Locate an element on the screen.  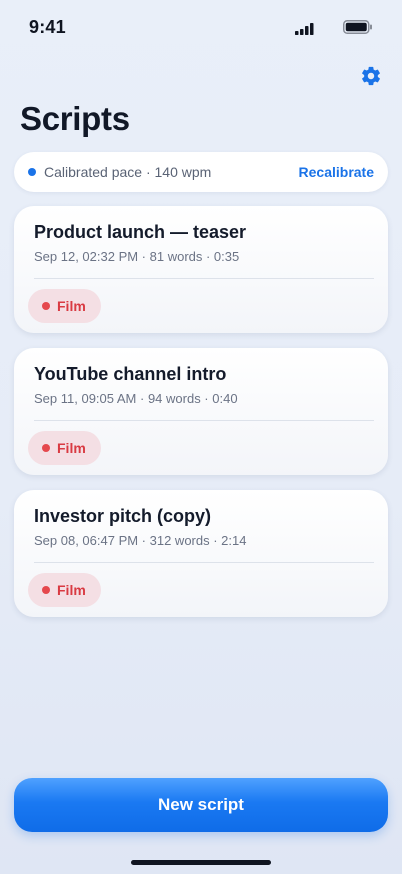
script-meta: Sep 12, 02:32 PM · 81 words · 0:35 is located at coordinates (137, 256).